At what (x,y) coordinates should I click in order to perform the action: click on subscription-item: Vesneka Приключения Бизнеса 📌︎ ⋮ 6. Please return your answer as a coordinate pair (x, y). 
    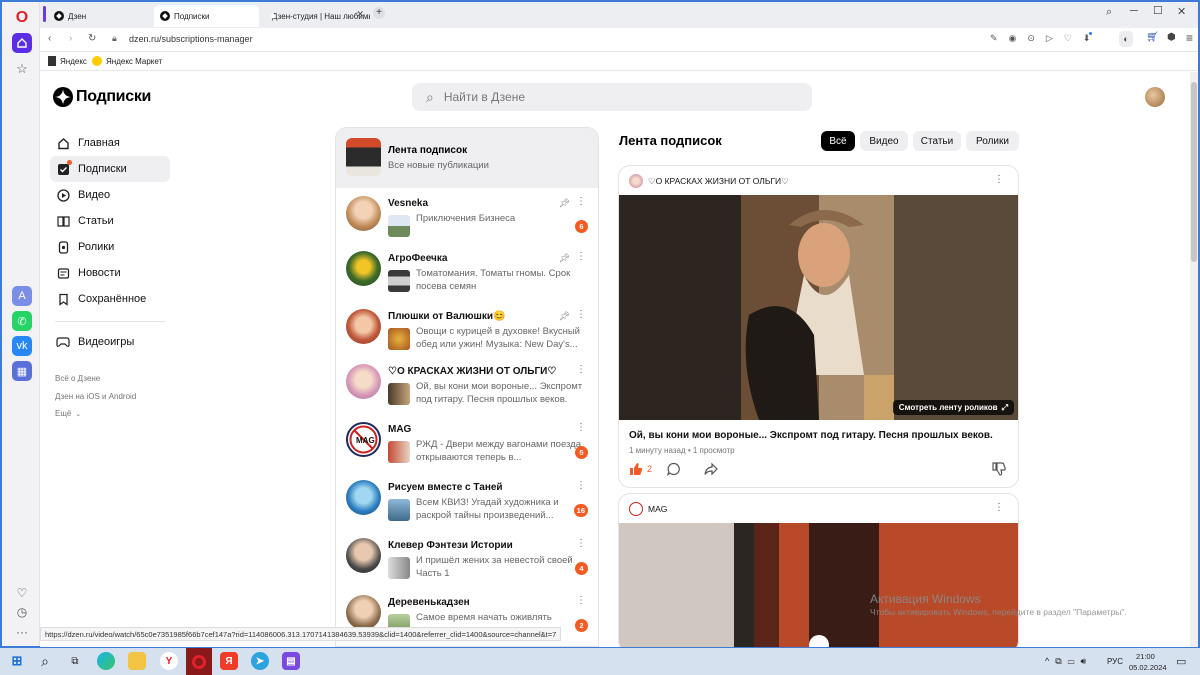
    Looking at the image, I should click on (467, 220).